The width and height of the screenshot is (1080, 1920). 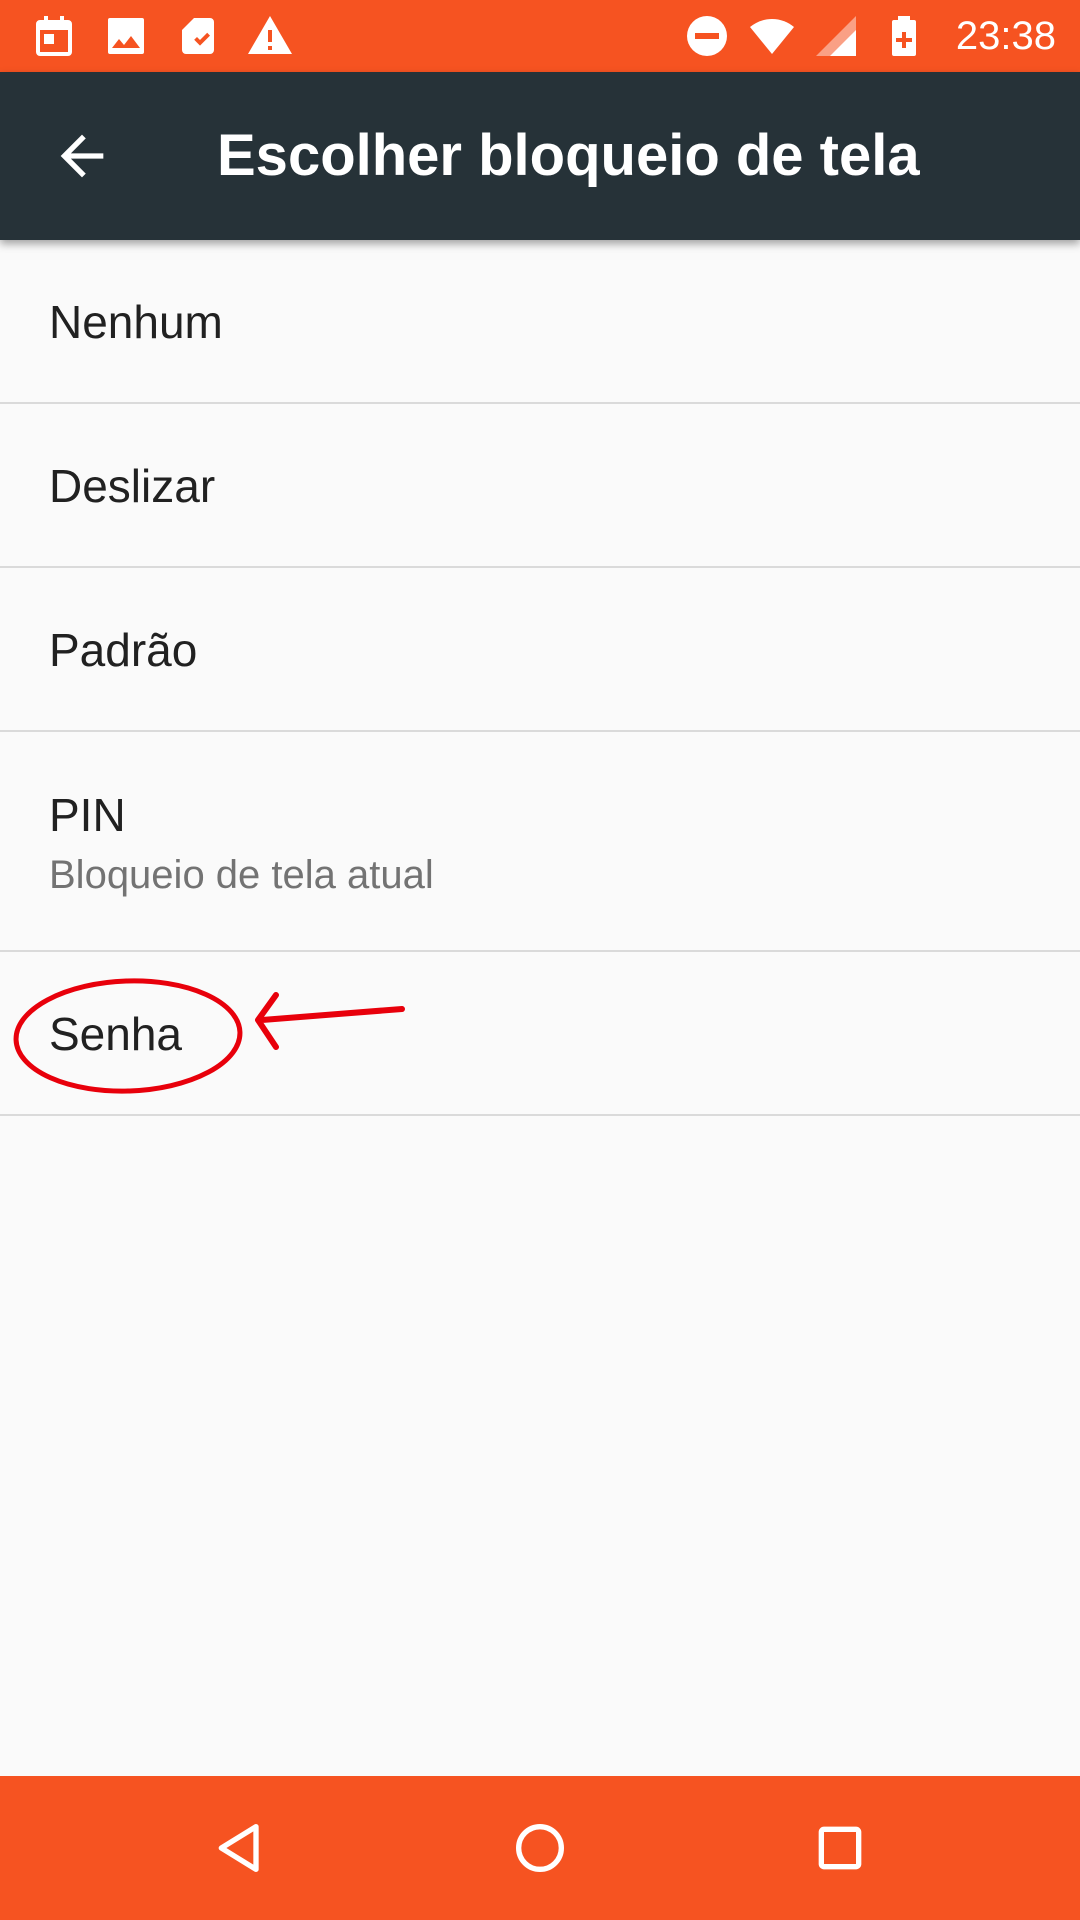 What do you see at coordinates (240, 1848) in the screenshot?
I see `back-triangle-icon` at bounding box center [240, 1848].